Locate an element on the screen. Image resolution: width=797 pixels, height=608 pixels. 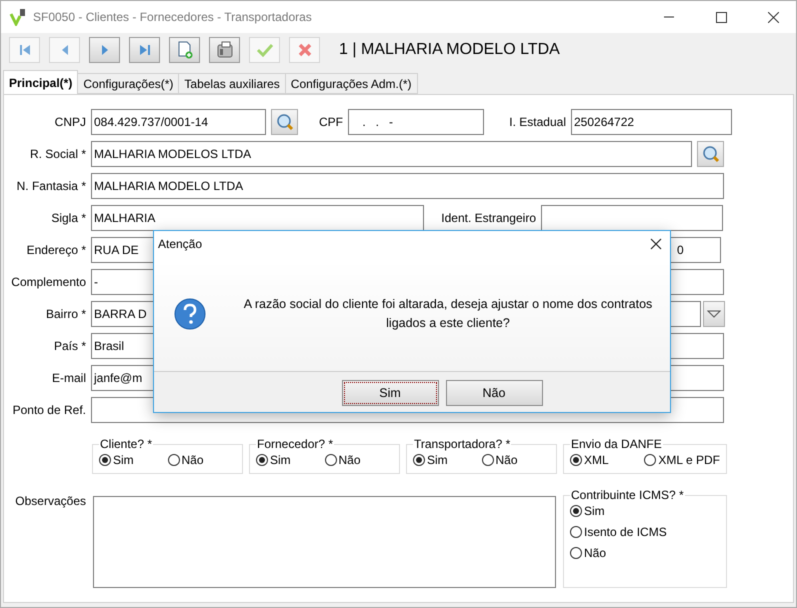
state-registration-field: 250264722 is located at coordinates (651, 122).